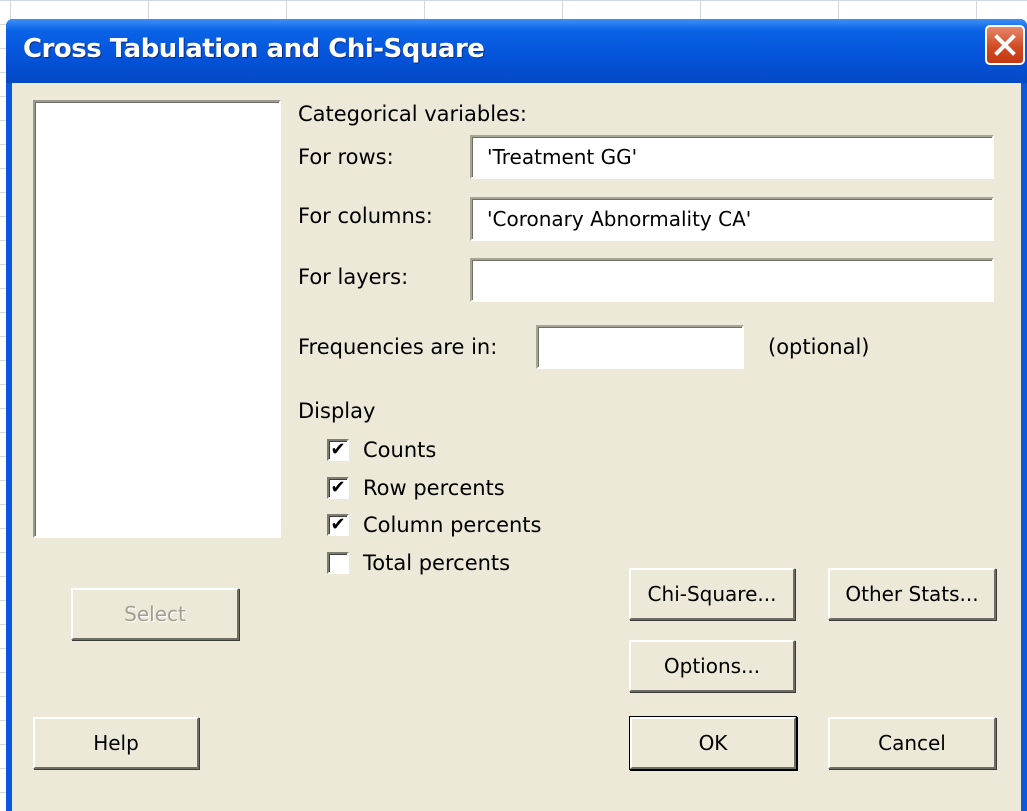 This screenshot has height=811, width=1027. What do you see at coordinates (732, 157) in the screenshot?
I see `rows-field: 'Treatment GG'` at bounding box center [732, 157].